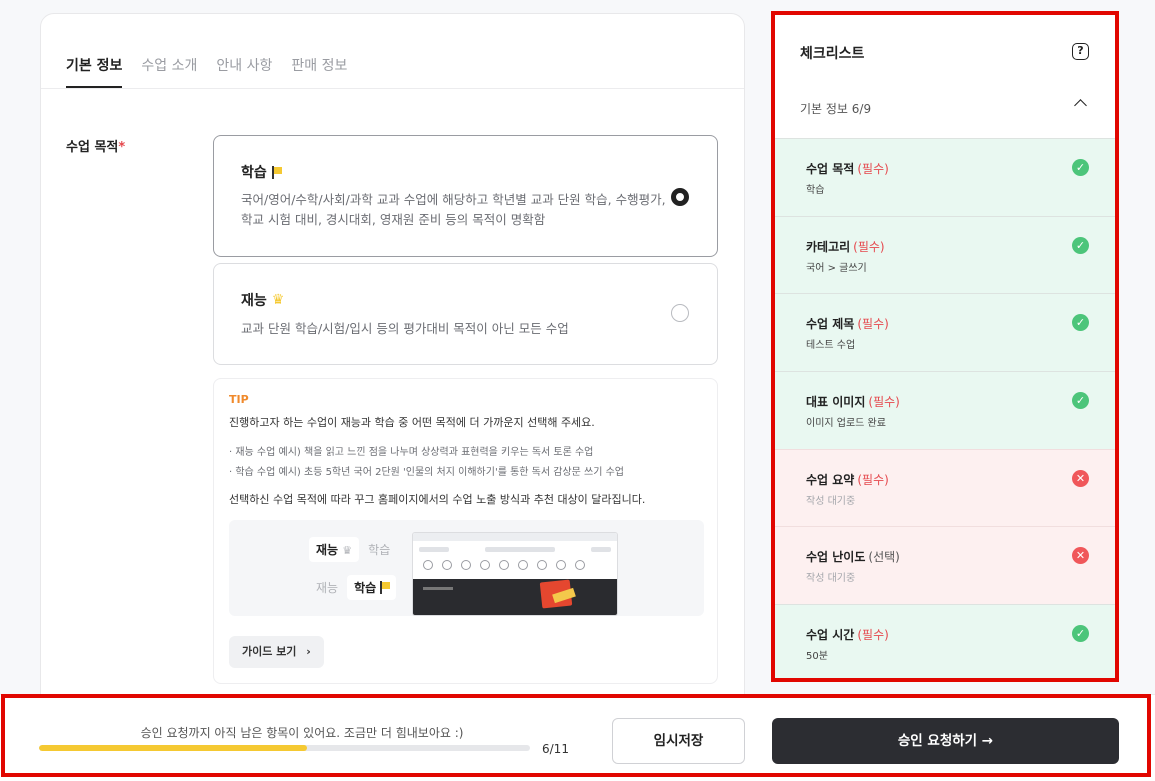 Image resolution: width=1155 pixels, height=781 pixels. I want to click on item-value: 국어 > 글쓰기, so click(836, 268).